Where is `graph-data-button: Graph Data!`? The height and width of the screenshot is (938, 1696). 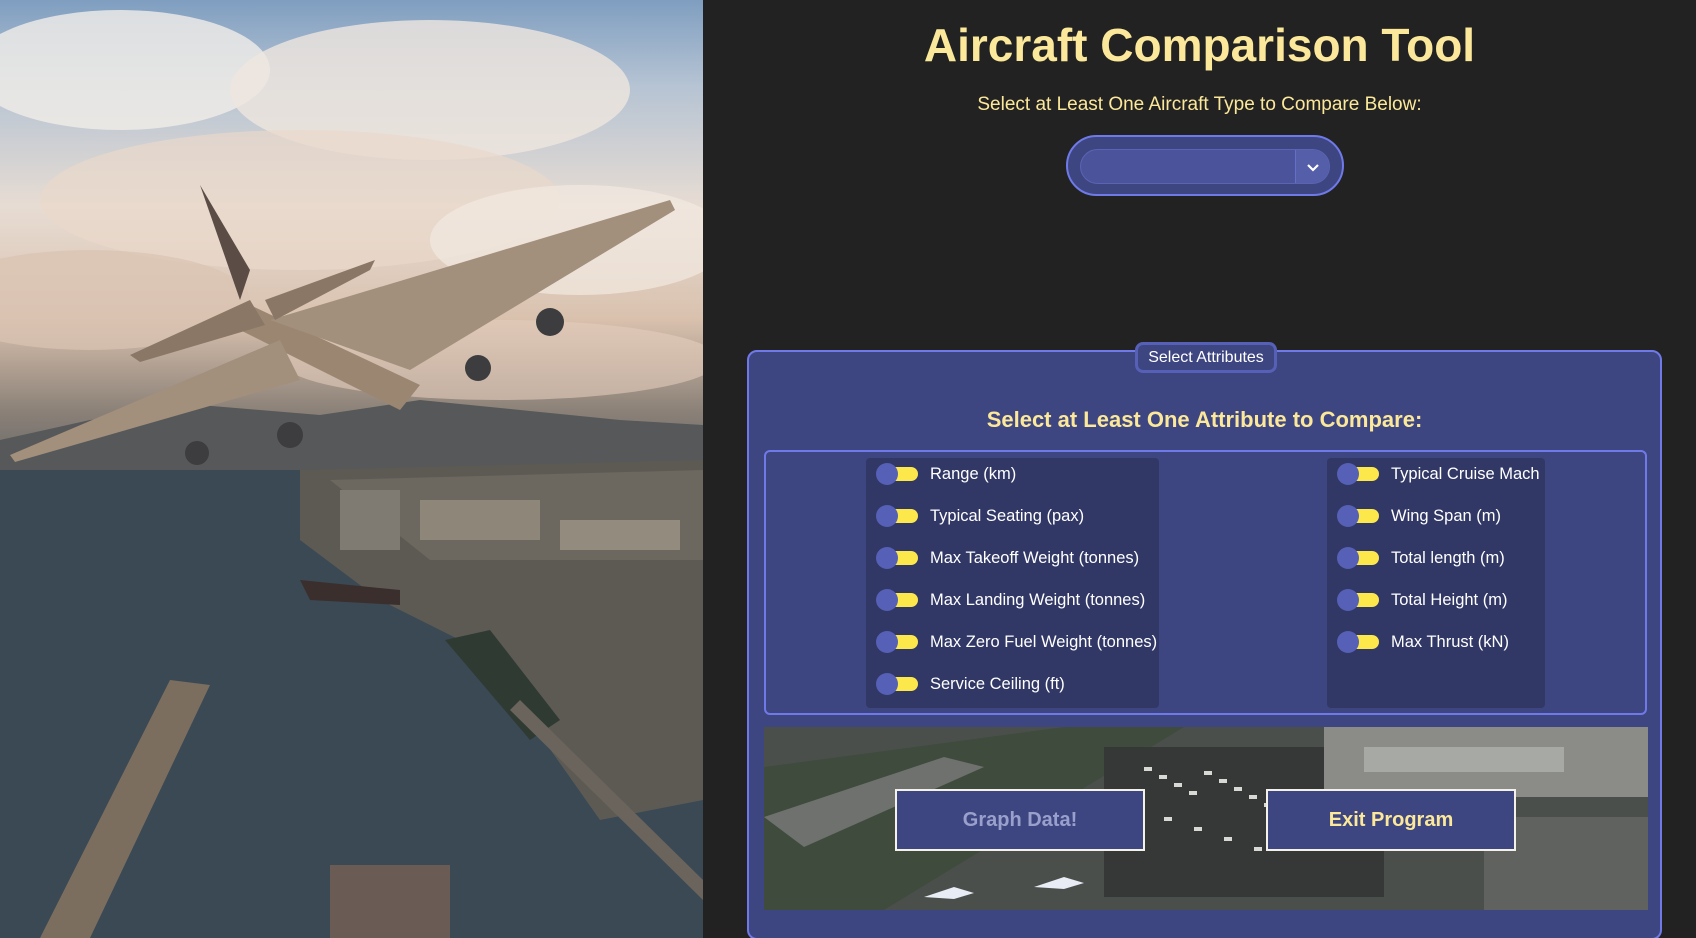
graph-data-button: Graph Data! is located at coordinates (1020, 820).